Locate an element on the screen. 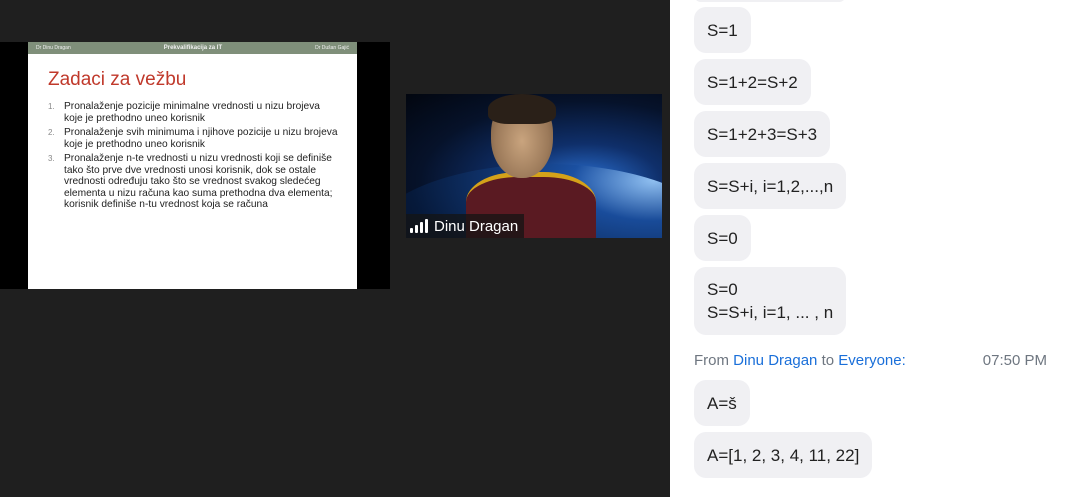 This screenshot has width=1070, height=497. slide-title: Zadaci za vežbu is located at coordinates (117, 79).